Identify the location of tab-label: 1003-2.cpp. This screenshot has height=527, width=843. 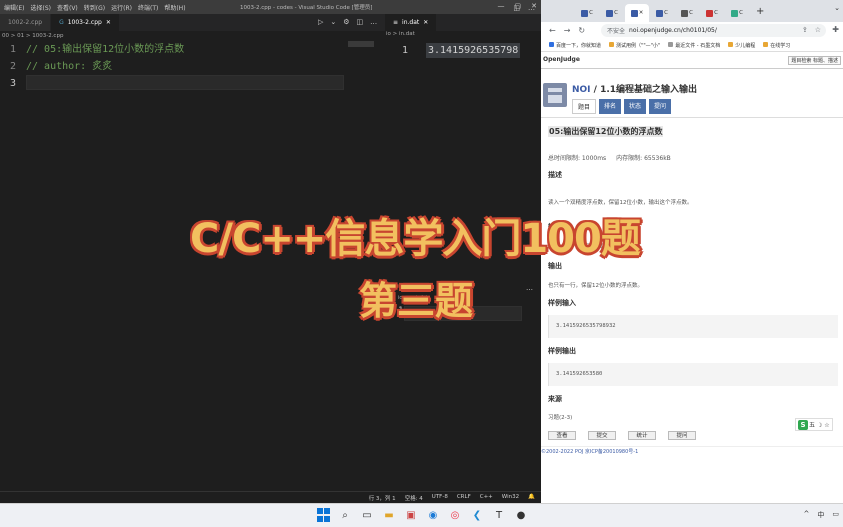
(84, 22).